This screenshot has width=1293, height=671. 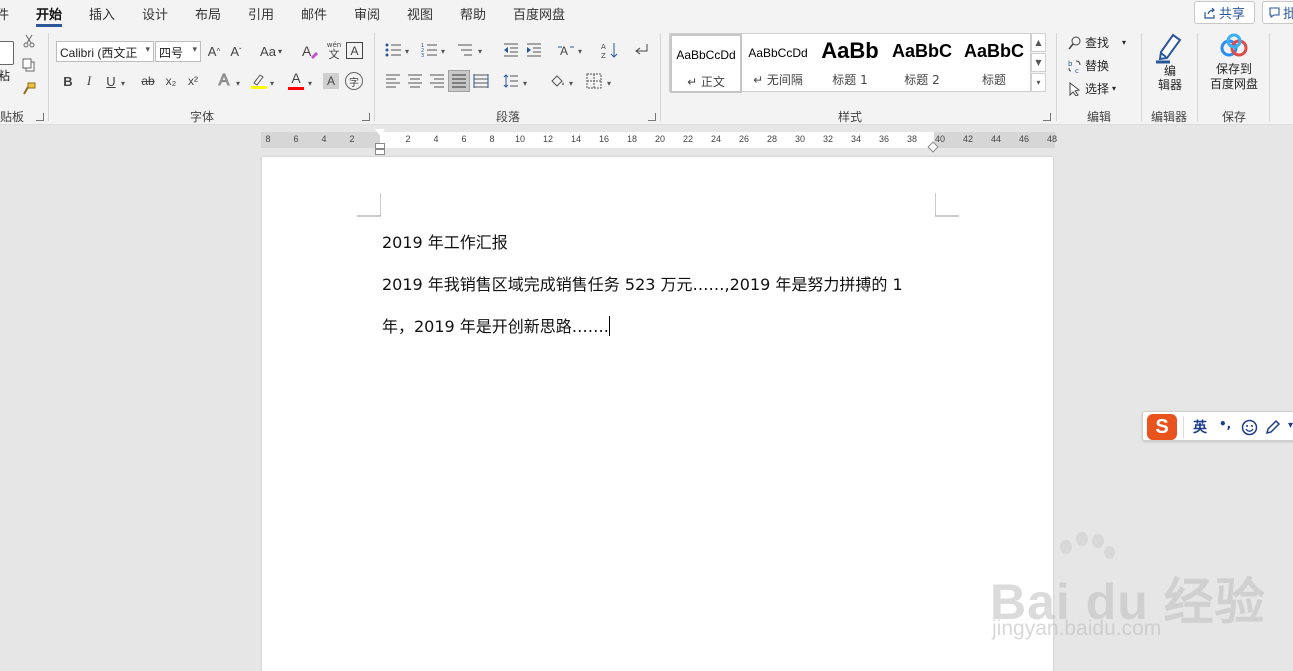 I want to click on handwriting-pen-icon, so click(x=1273, y=427).